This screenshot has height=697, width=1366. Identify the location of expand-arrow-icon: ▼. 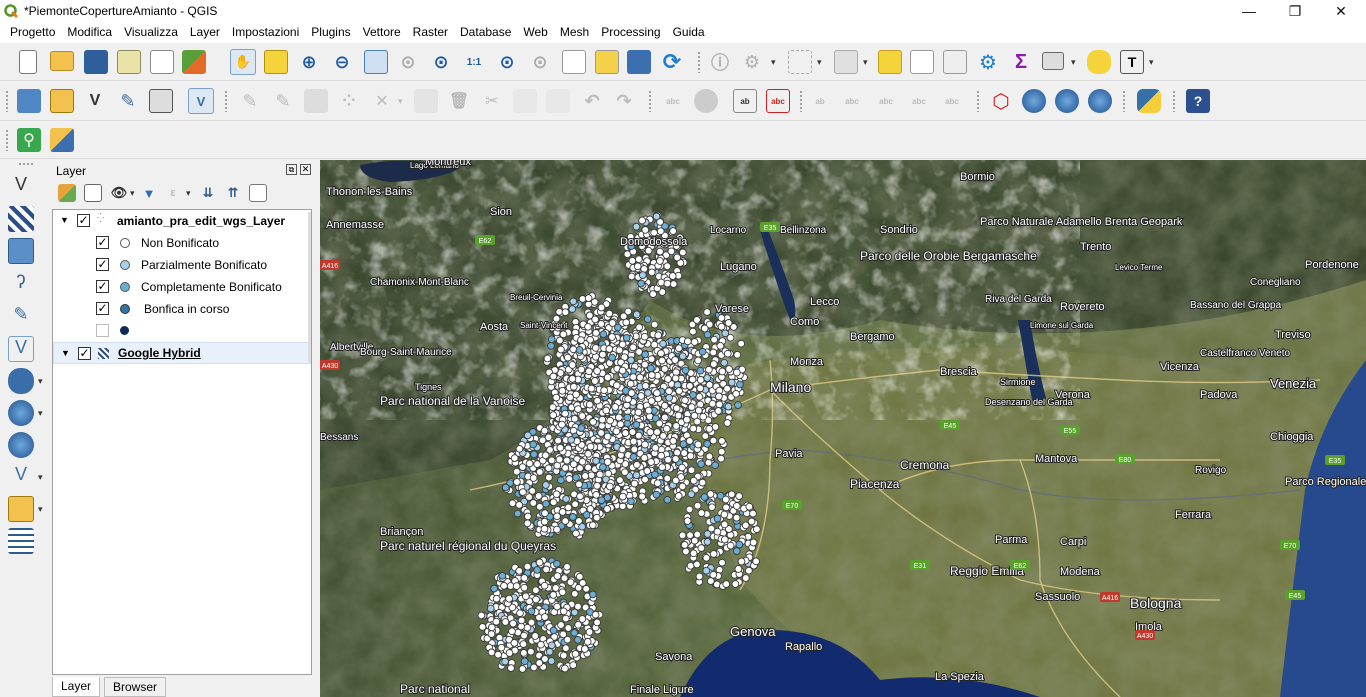
(64, 220).